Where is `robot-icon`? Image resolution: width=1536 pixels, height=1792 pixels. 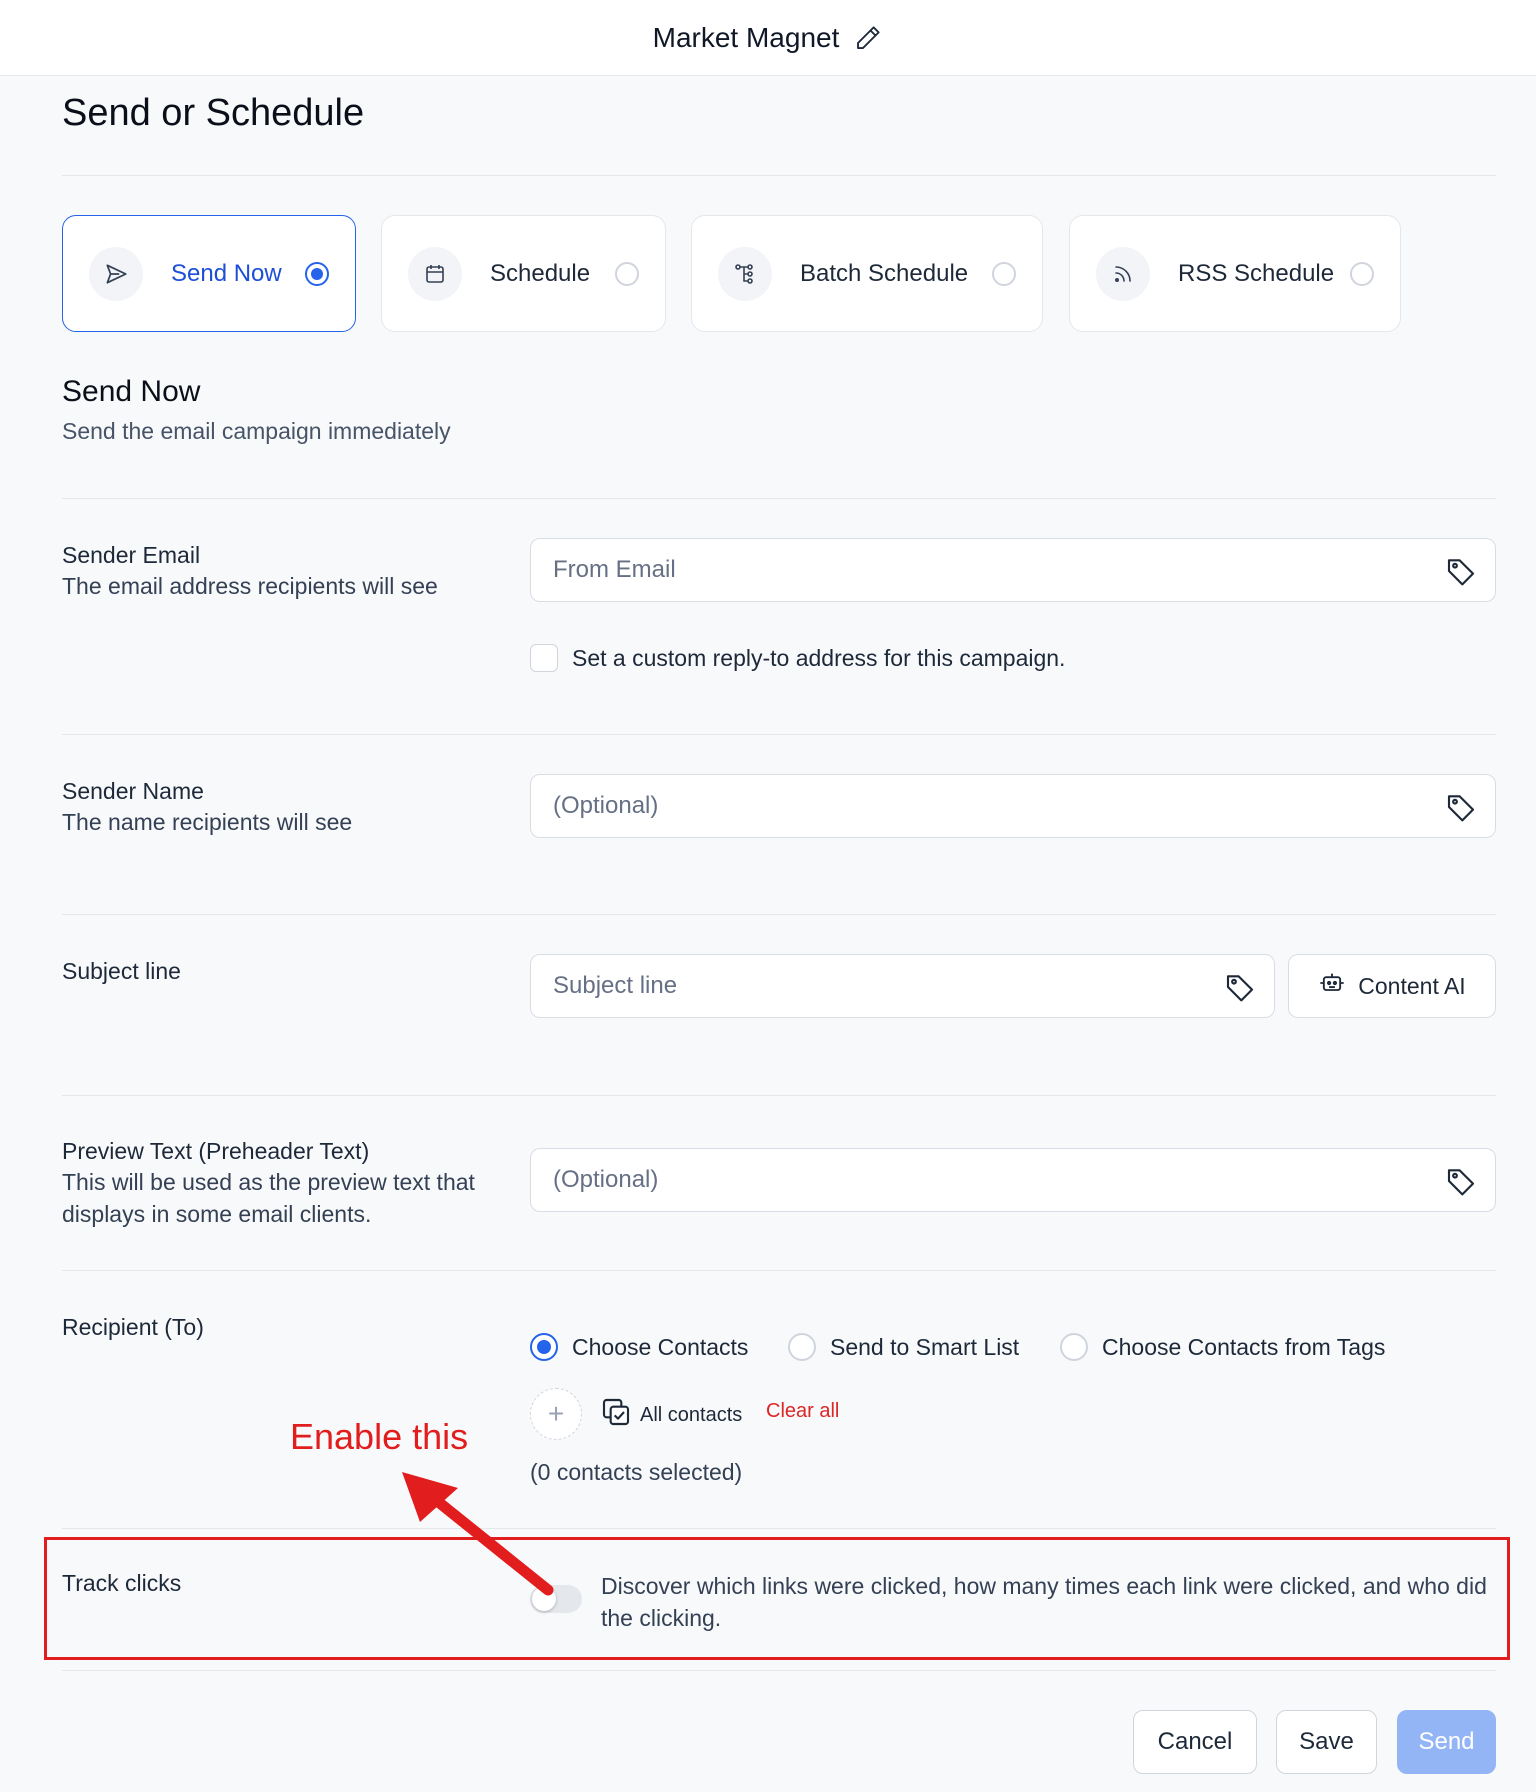
robot-icon is located at coordinates (1332, 986).